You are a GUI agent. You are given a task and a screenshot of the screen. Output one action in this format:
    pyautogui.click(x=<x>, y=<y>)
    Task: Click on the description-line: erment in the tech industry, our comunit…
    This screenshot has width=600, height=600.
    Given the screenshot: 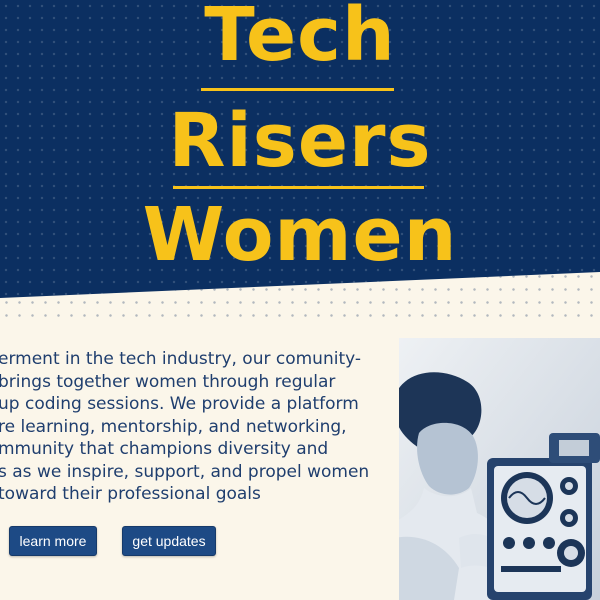 What is the action you would take?
    pyautogui.click(x=181, y=359)
    